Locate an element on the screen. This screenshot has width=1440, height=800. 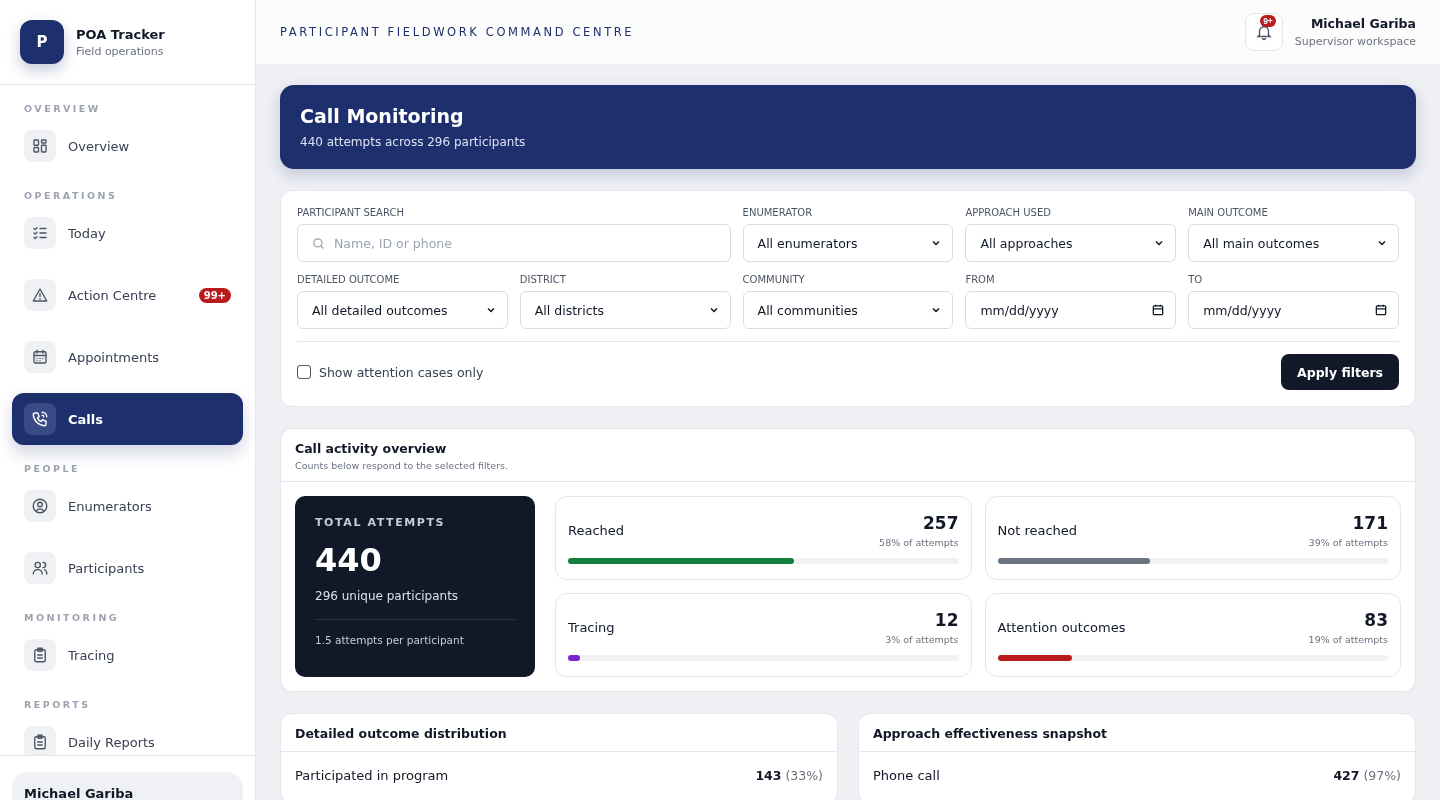
dropdown: All districts is located at coordinates (625, 310).